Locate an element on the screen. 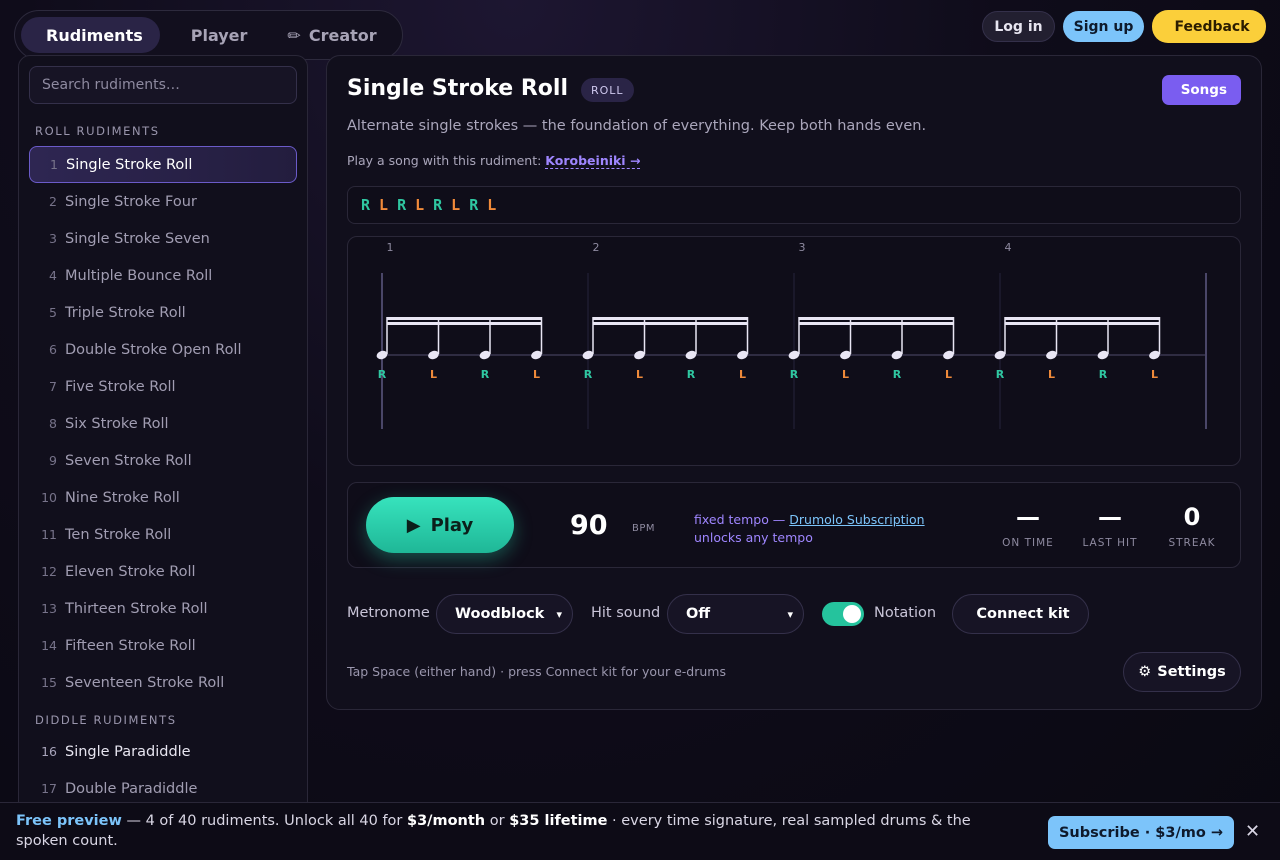 The width and height of the screenshot is (1280, 860). price-month: $3/month is located at coordinates (446, 821).